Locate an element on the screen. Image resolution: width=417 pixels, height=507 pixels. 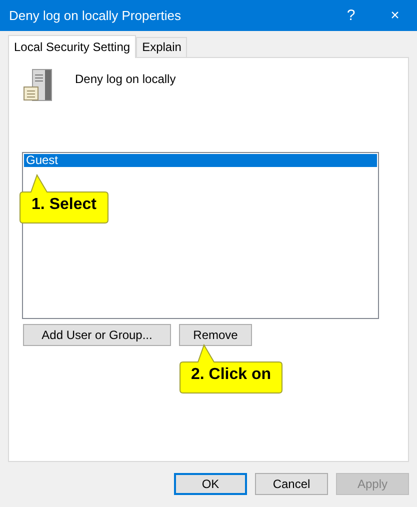
list-item: Guest is located at coordinates (200, 160).